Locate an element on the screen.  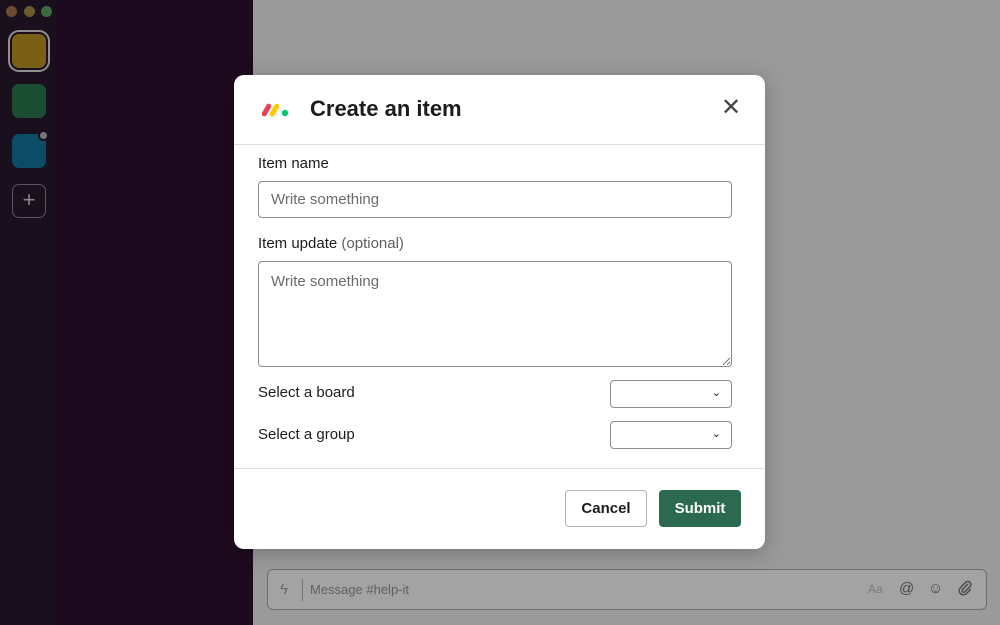
add-workspace-button: + is located at coordinates (29, 201).